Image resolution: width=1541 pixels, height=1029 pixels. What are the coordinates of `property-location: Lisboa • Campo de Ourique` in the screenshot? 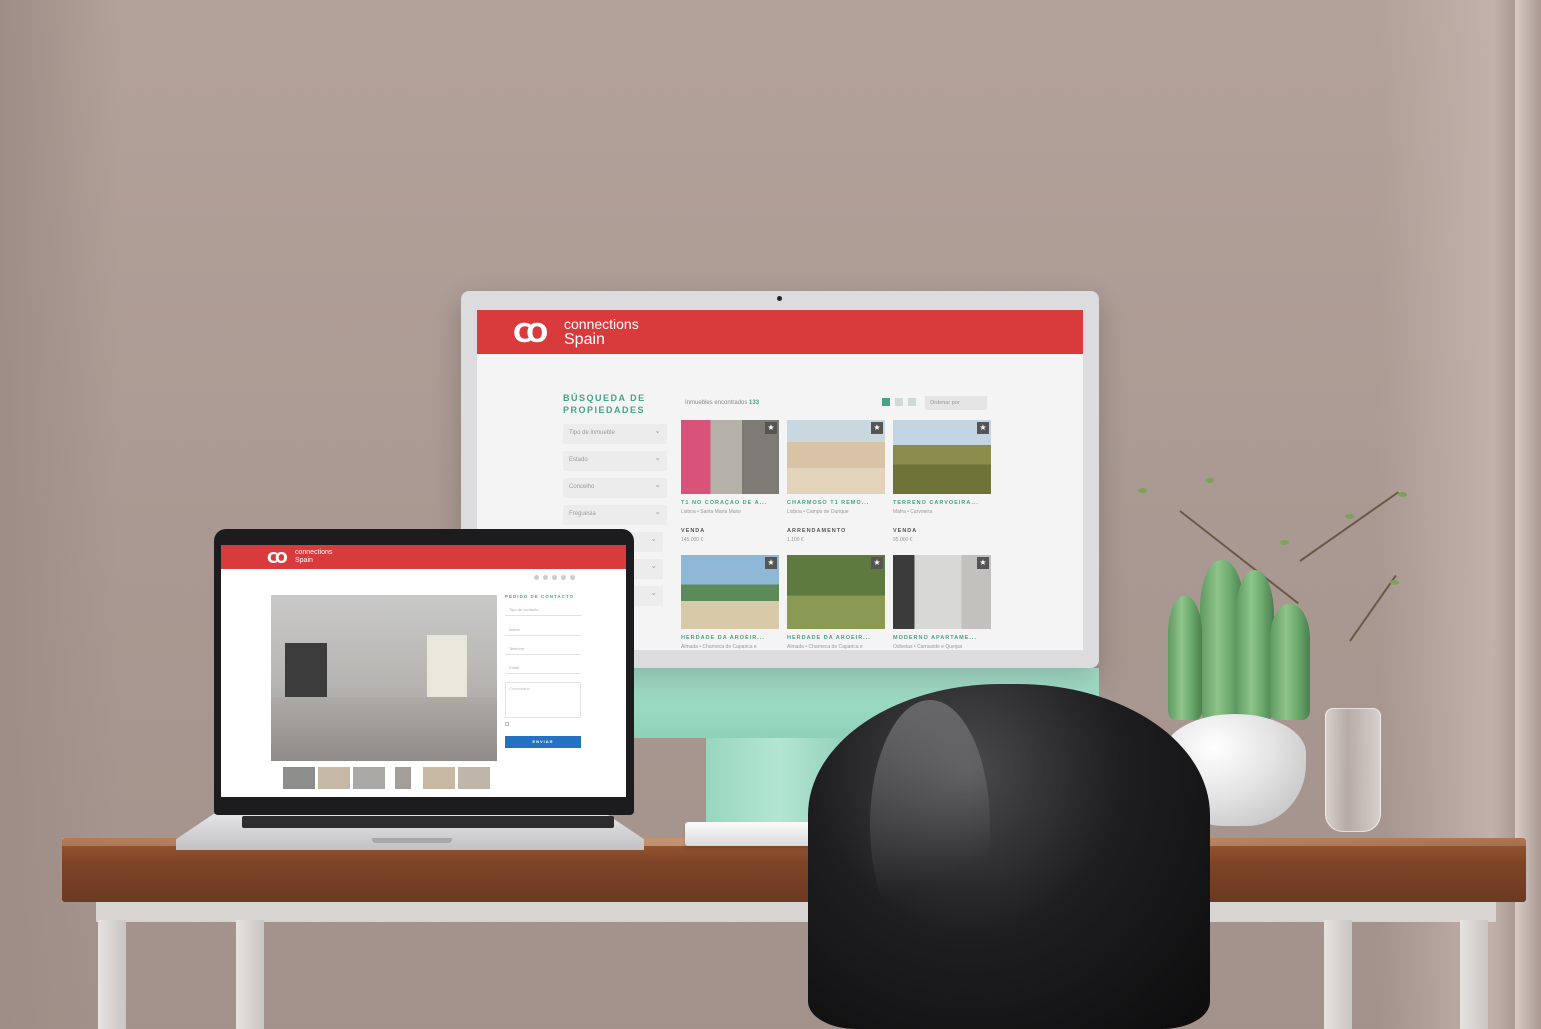 It's located at (818, 512).